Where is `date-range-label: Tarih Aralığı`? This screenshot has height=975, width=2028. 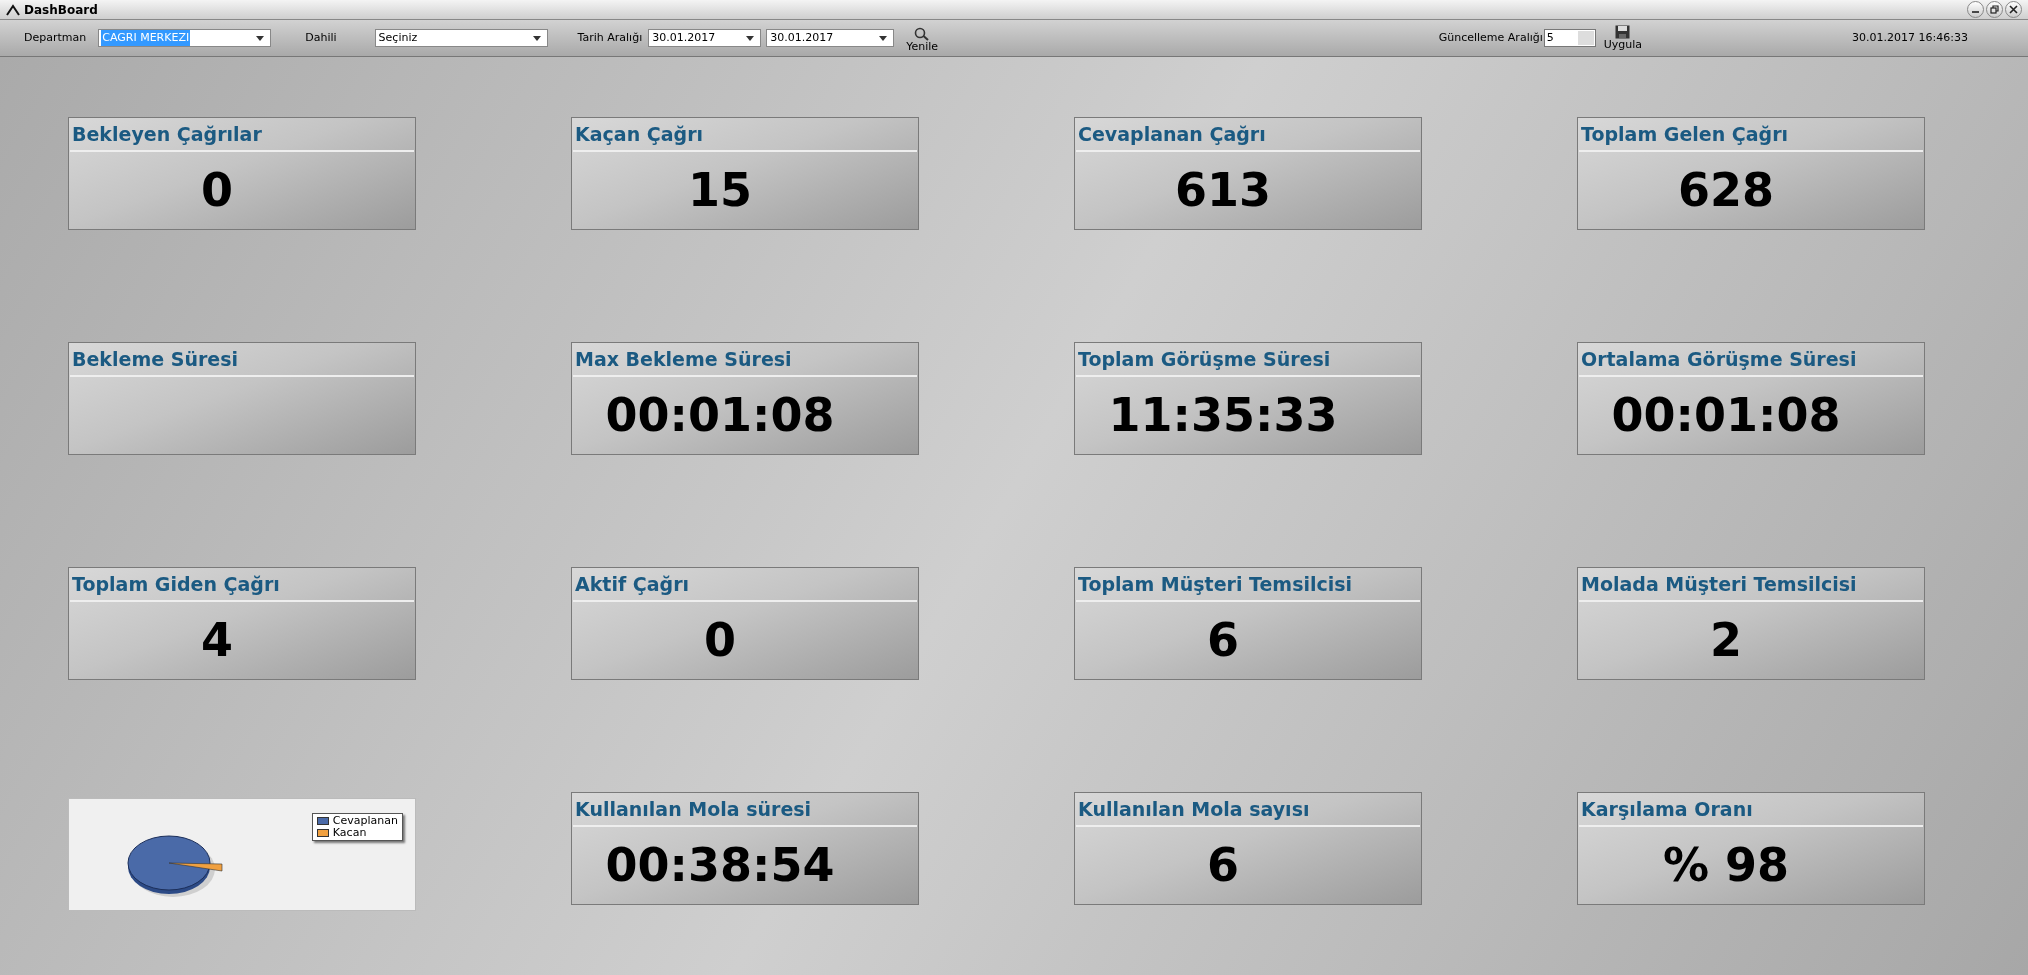
date-range-label: Tarih Aralığı is located at coordinates (610, 37).